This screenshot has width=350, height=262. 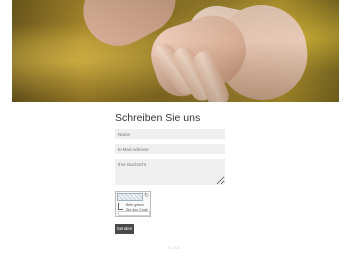 I want to click on submit-button: Senden, so click(x=124, y=229).